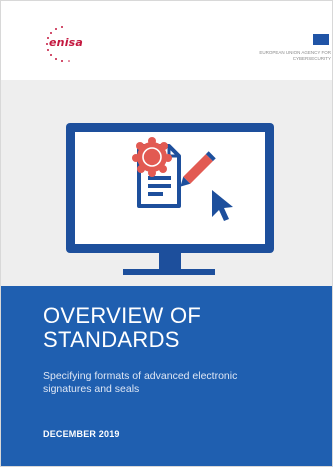 Image resolution: width=333 pixels, height=467 pixels. What do you see at coordinates (81, 434) in the screenshot?
I see `publication-date: DECEMBER 2019` at bounding box center [81, 434].